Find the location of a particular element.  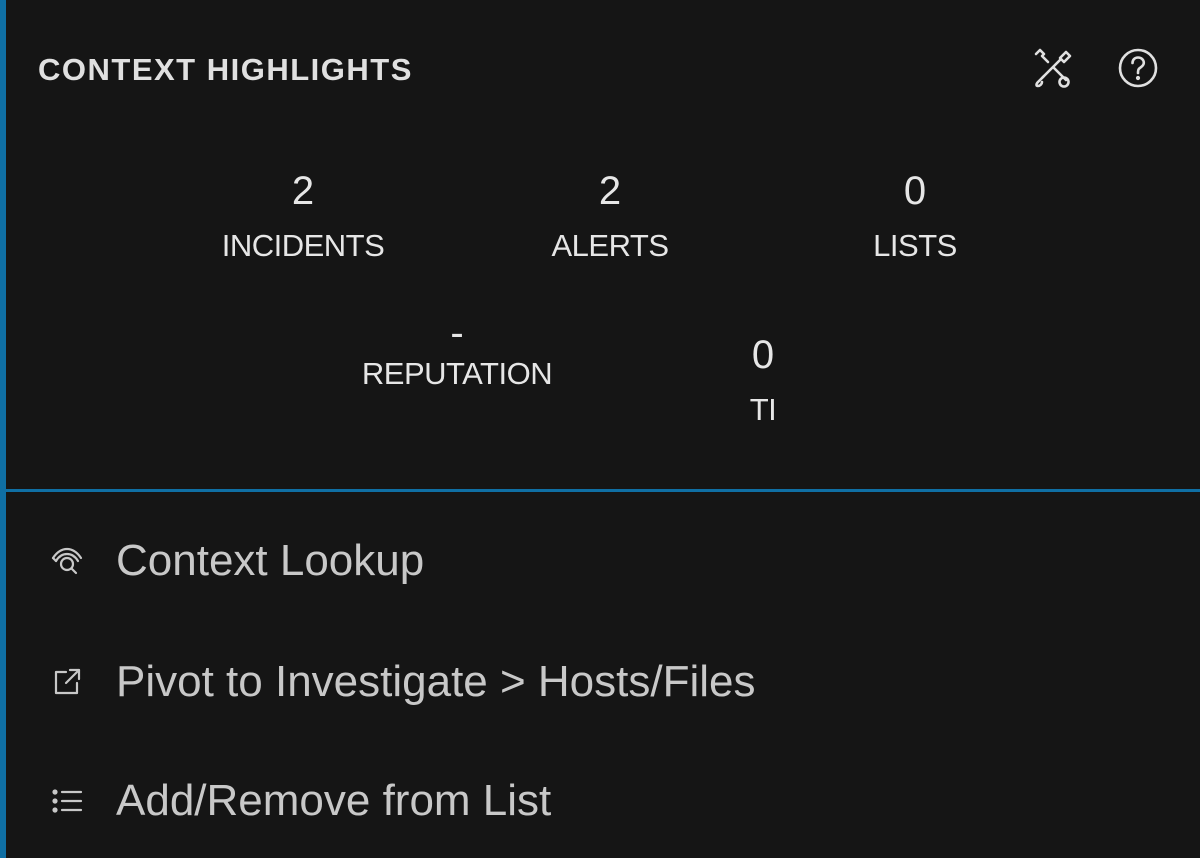

eye-search-icon is located at coordinates (72, 561).